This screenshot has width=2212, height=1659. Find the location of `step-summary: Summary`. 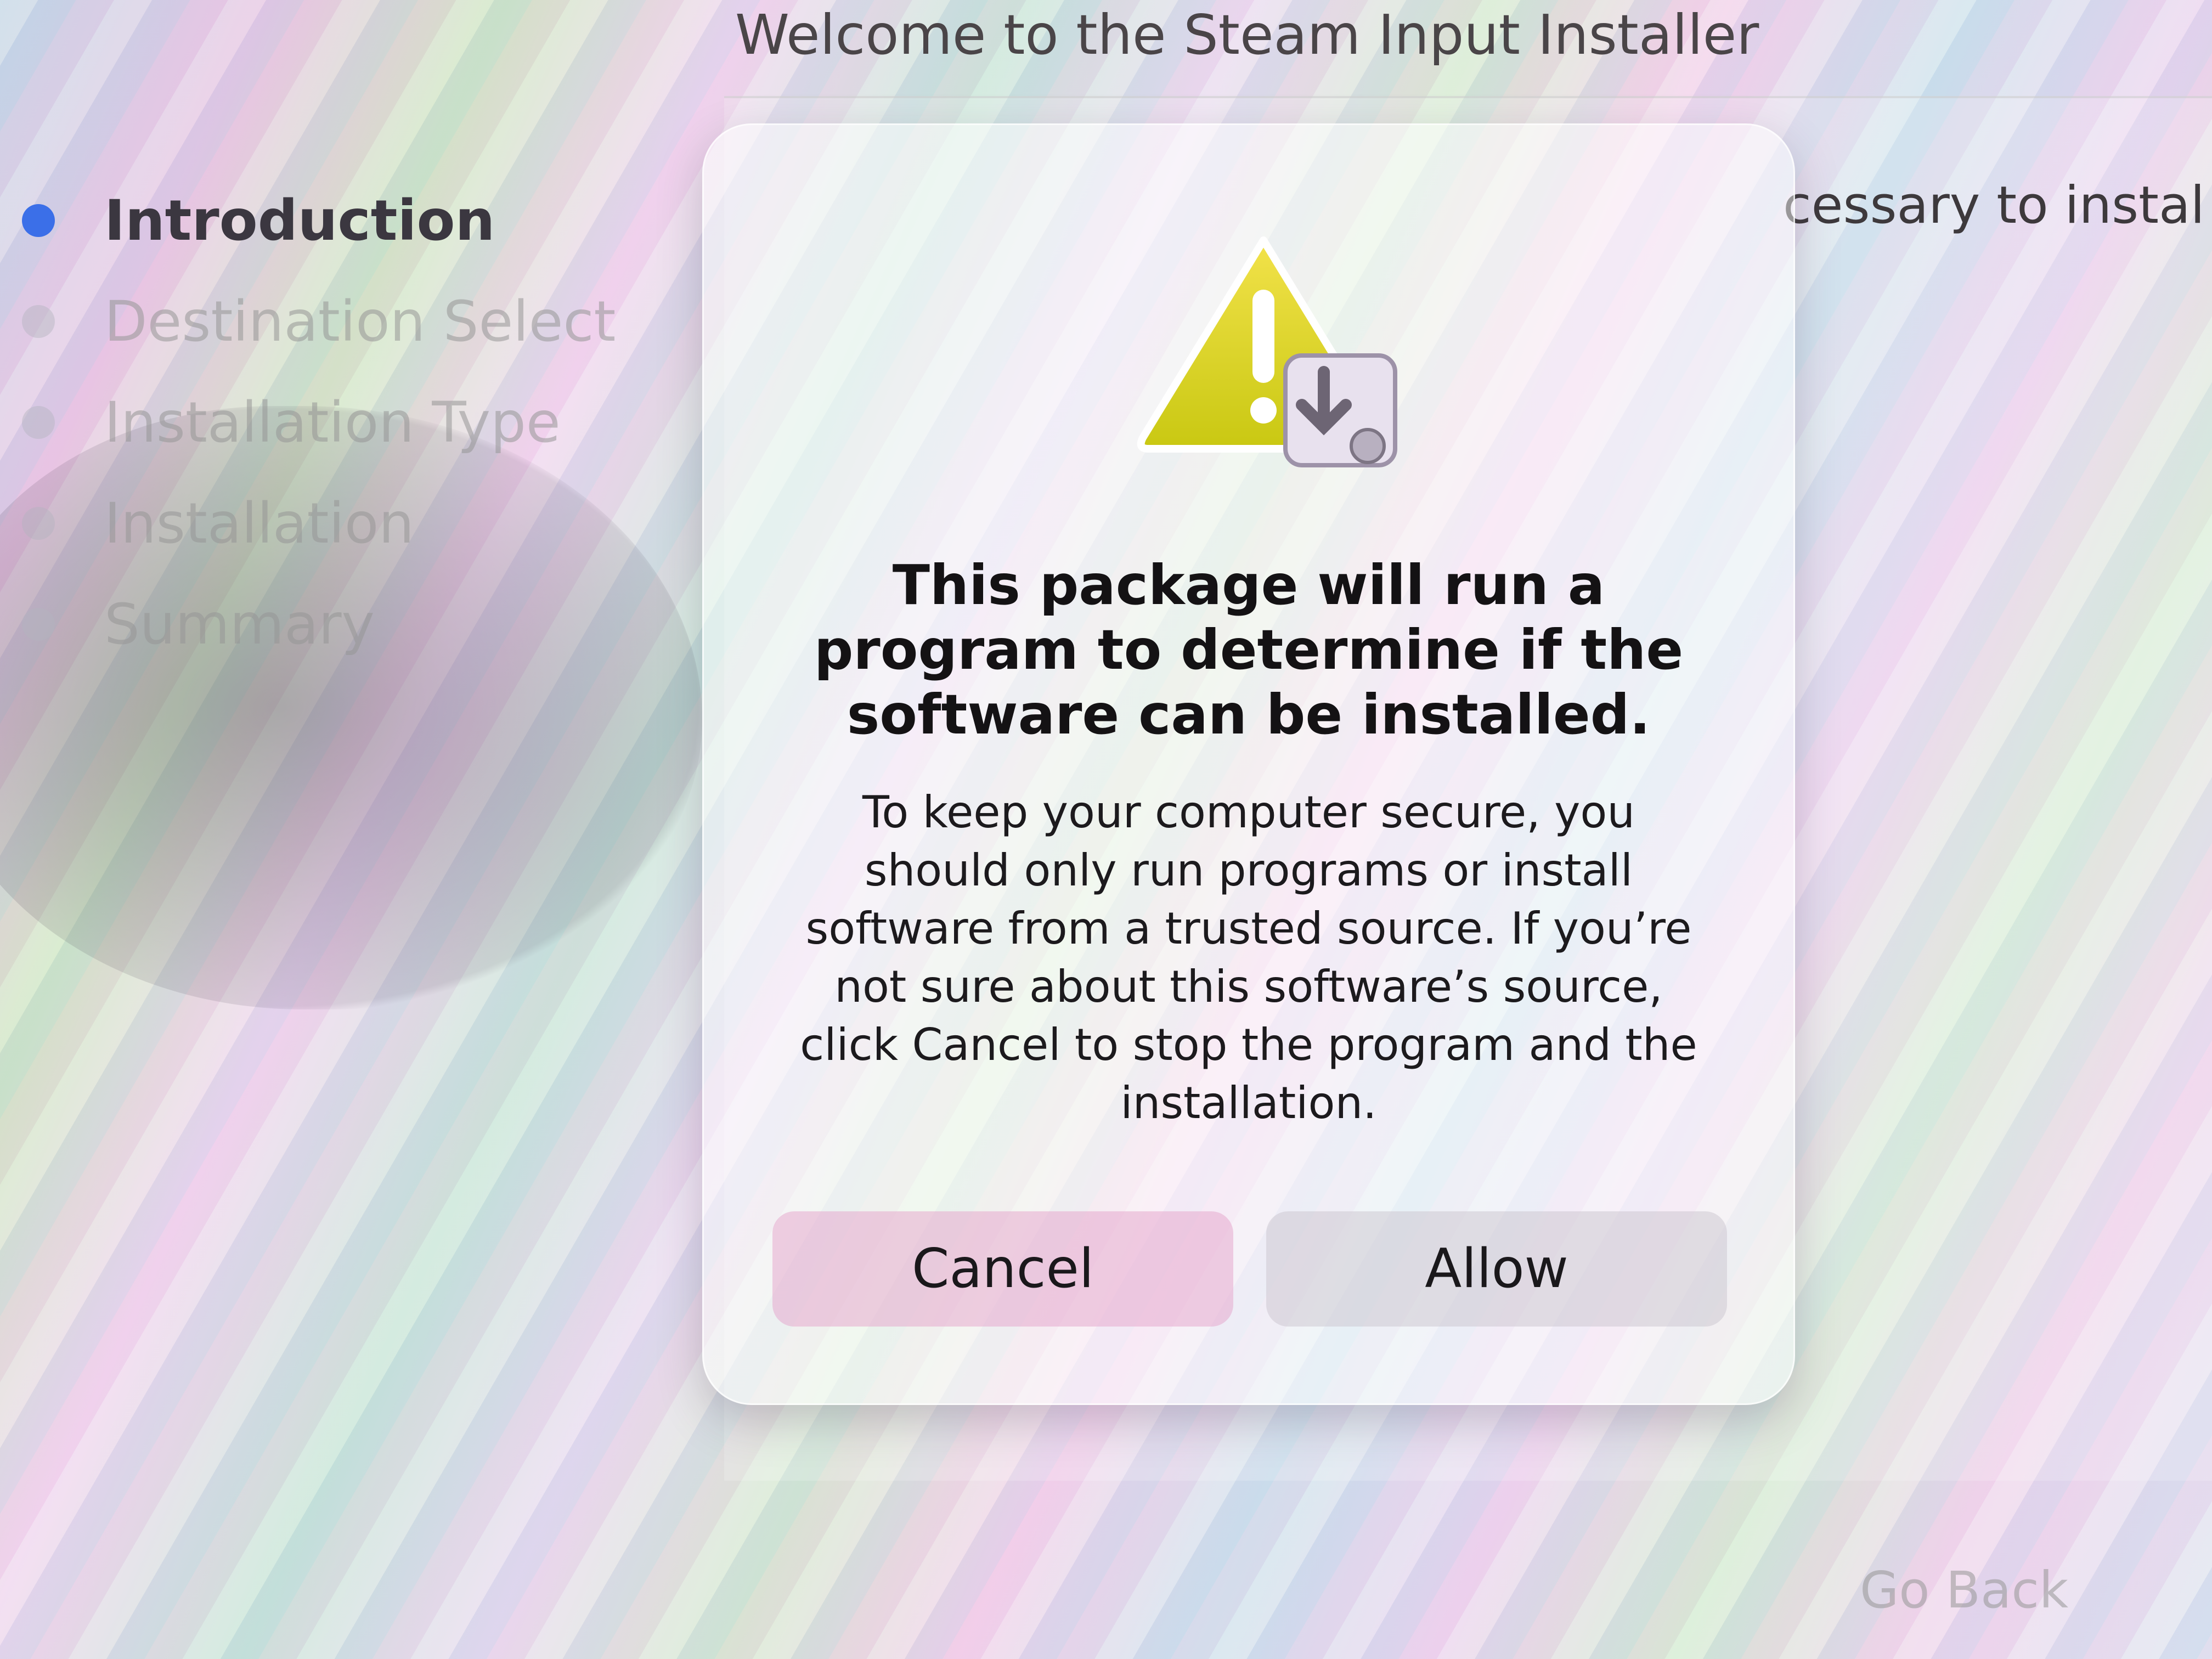

step-summary: Summary is located at coordinates (351, 624).